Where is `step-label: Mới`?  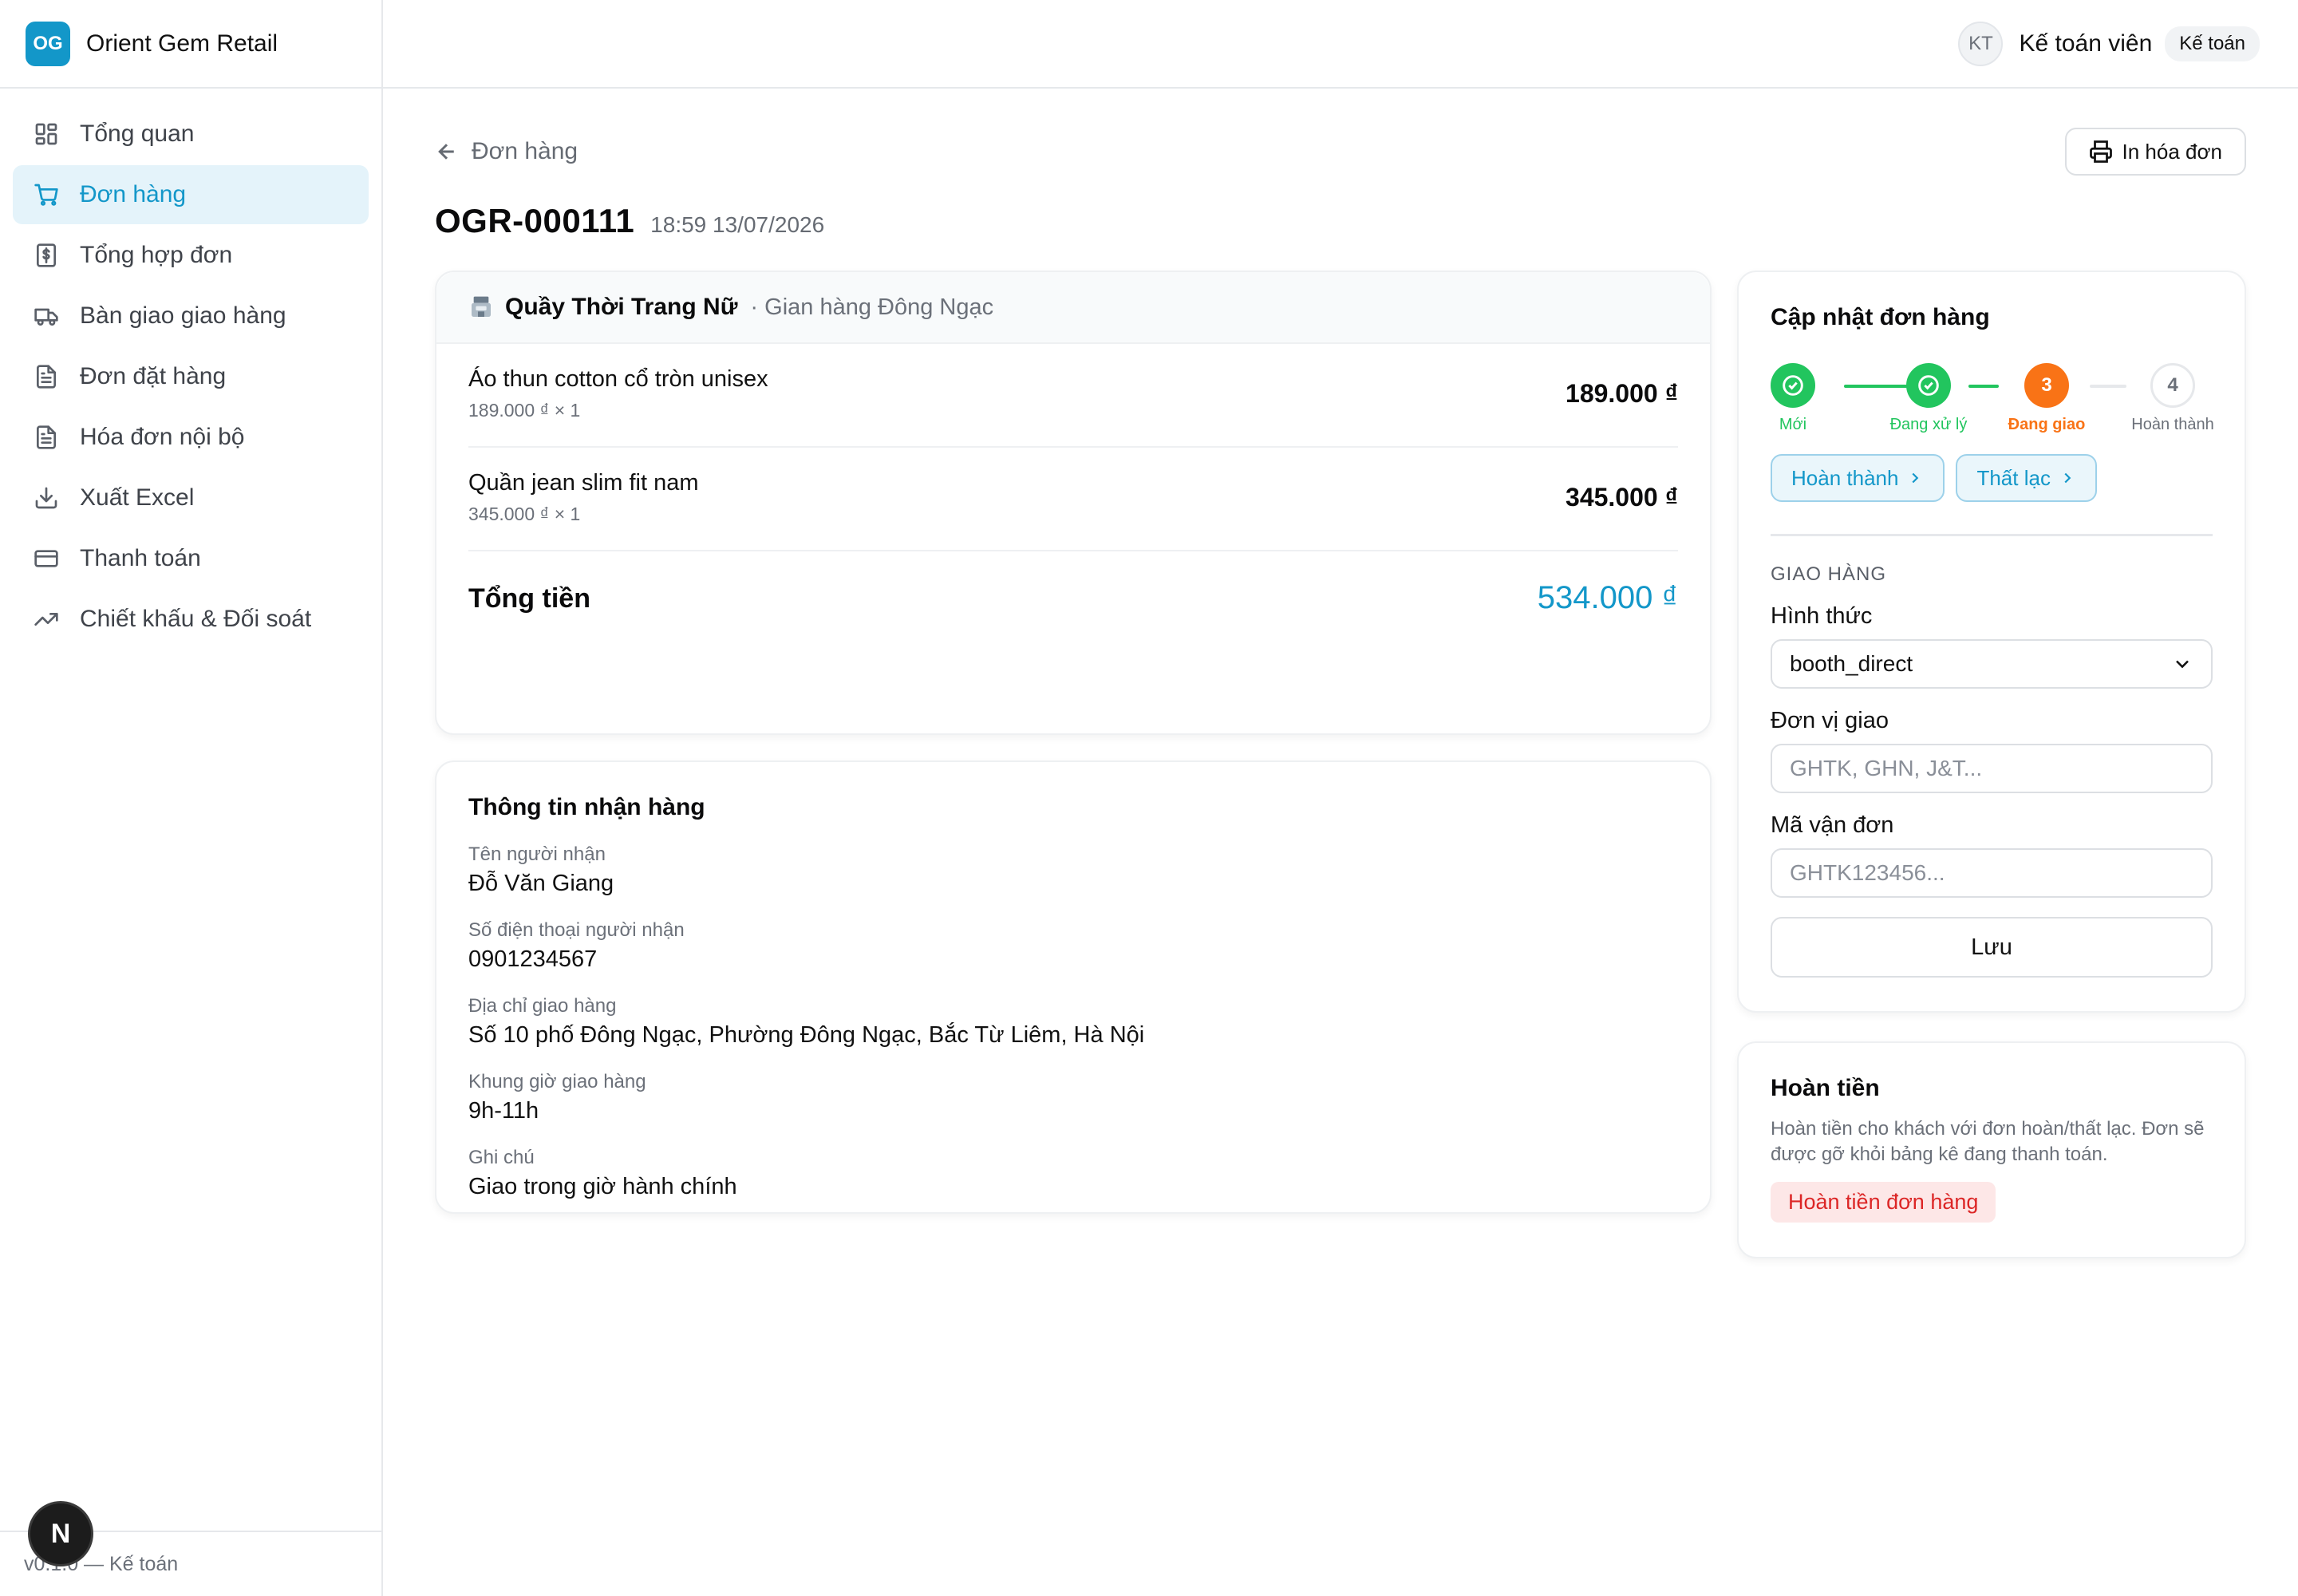 step-label: Mới is located at coordinates (1793, 424).